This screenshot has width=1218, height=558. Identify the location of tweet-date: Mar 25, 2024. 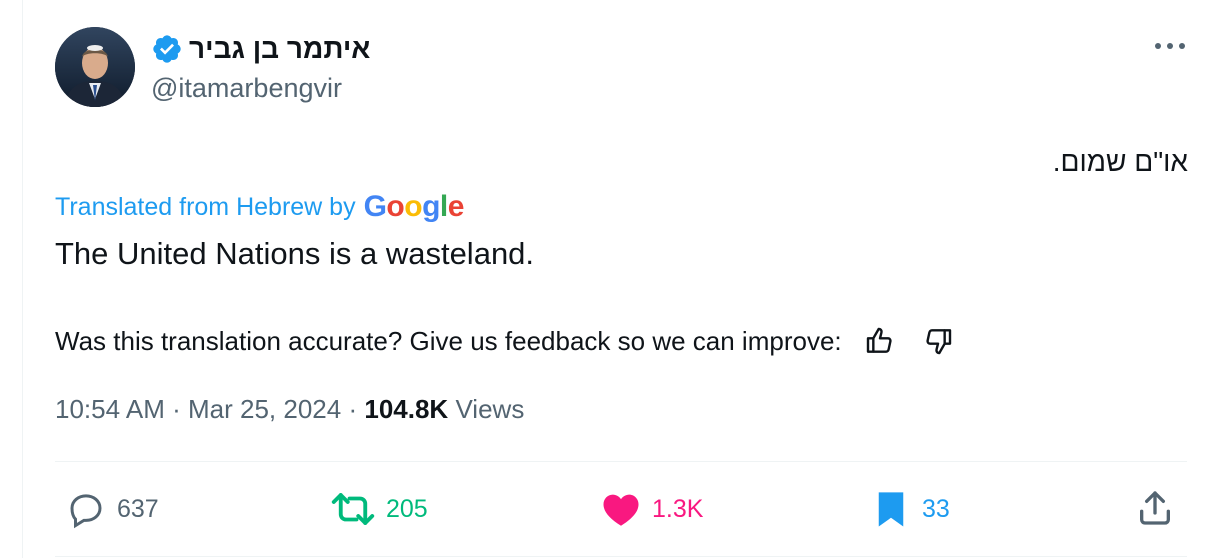
(264, 409).